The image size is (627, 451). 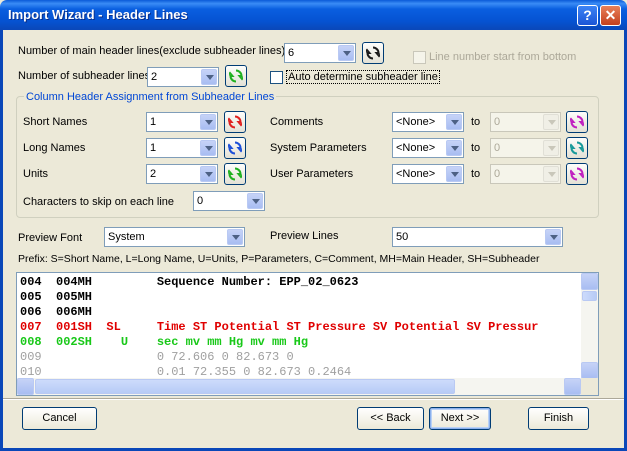 I want to click on scroll-left-button, so click(x=25, y=386).